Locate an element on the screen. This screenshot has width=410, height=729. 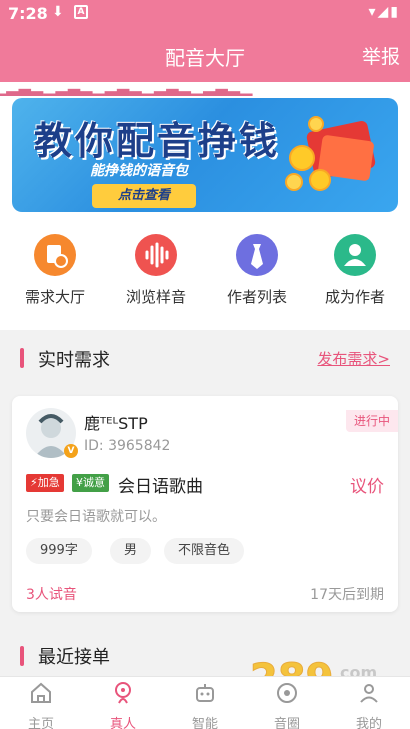
clipboard-icon is located at coordinates (55, 255).